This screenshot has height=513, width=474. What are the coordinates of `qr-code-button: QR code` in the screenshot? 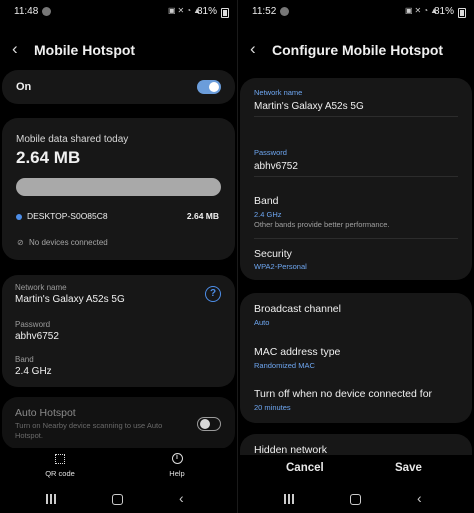 It's located at (60, 465).